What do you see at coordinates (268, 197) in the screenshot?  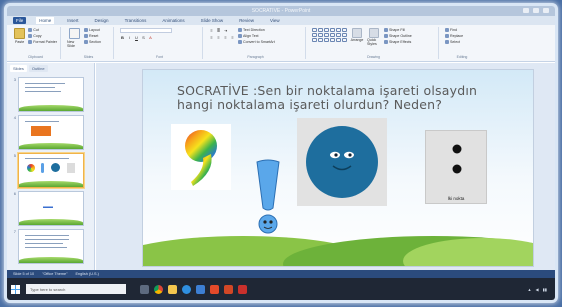 I see `exclamation-character-image` at bounding box center [268, 197].